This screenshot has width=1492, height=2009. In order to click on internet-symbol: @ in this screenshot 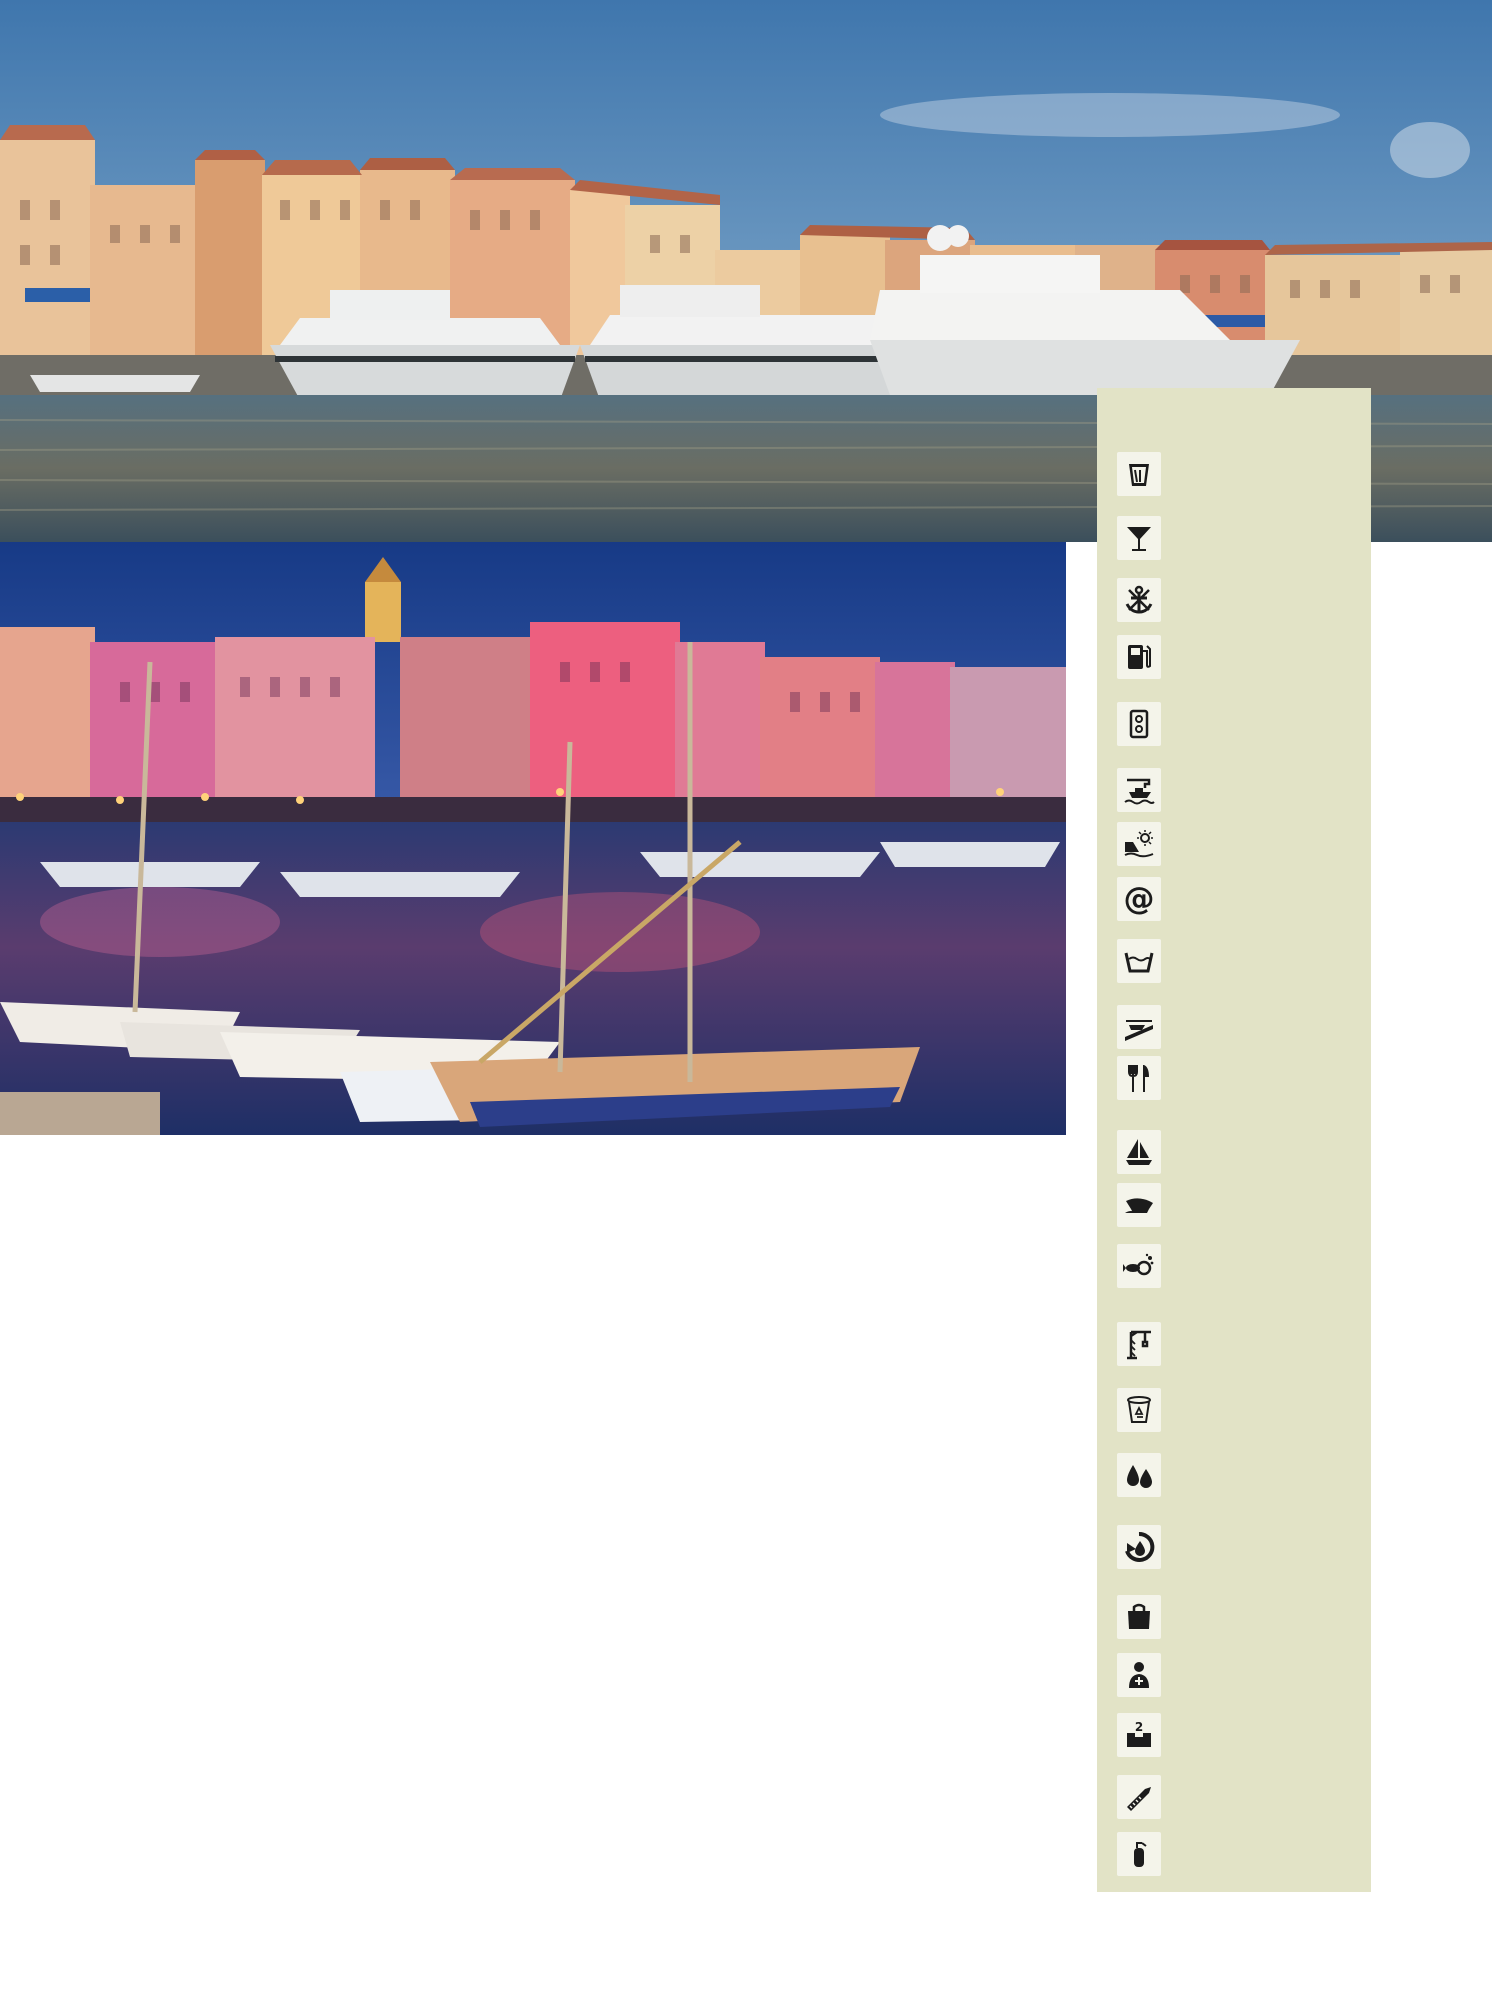, I will do `click(1139, 898)`.